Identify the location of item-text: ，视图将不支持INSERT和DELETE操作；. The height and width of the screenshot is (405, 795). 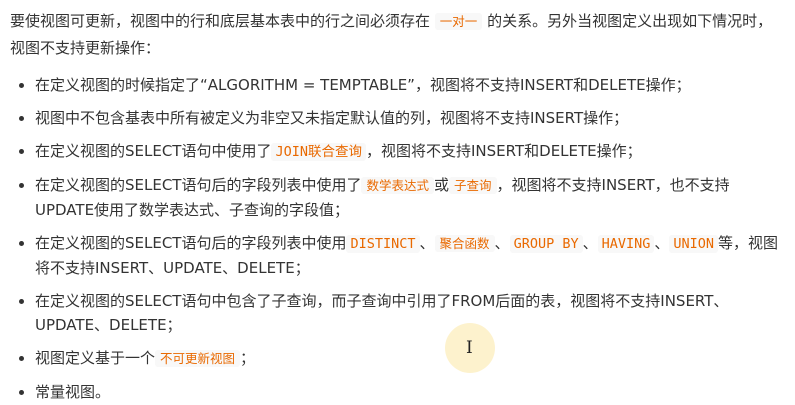
(504, 151).